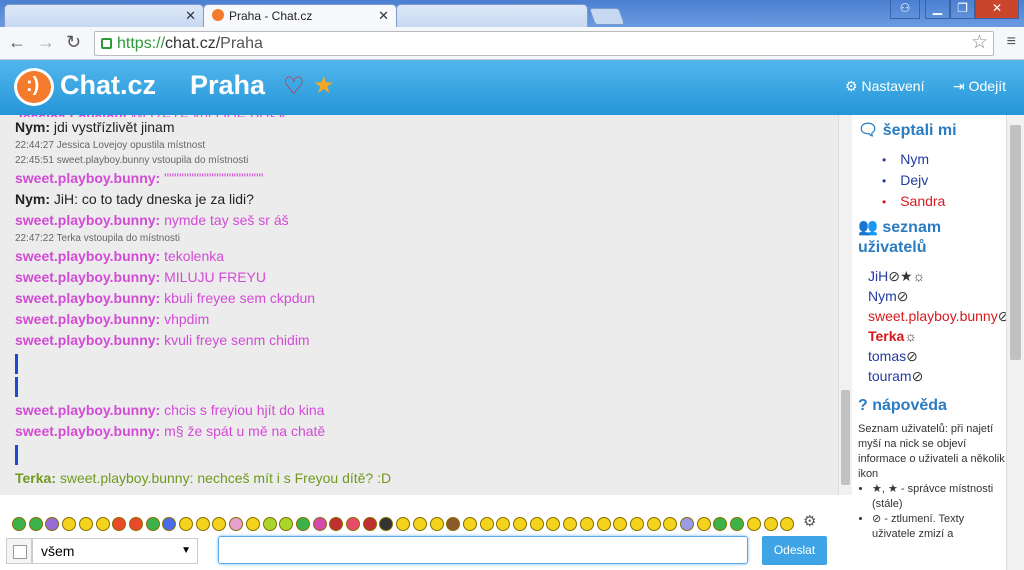  What do you see at coordinates (878, 276) in the screenshot?
I see `user-nick: JiH` at bounding box center [878, 276].